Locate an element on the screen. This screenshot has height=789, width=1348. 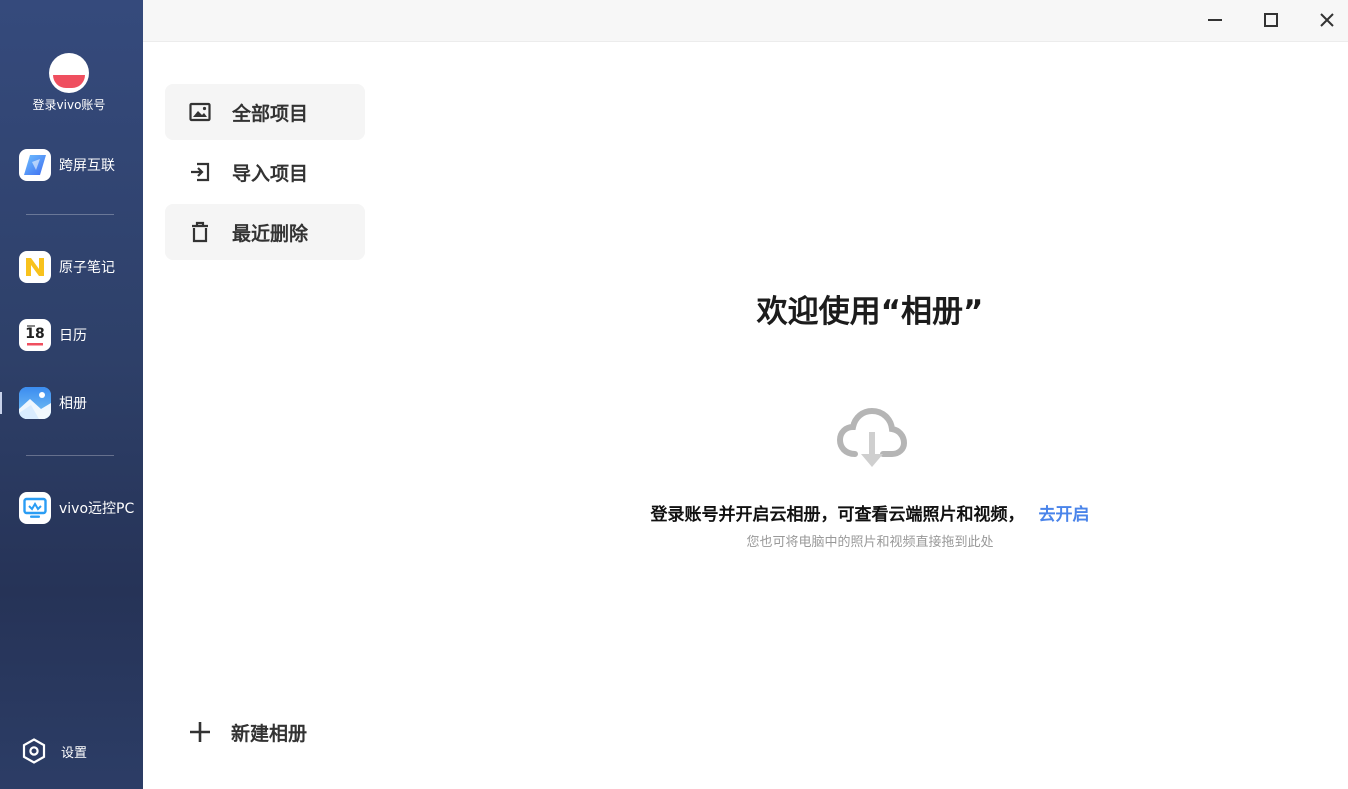
maximize-button is located at coordinates (1271, 20).